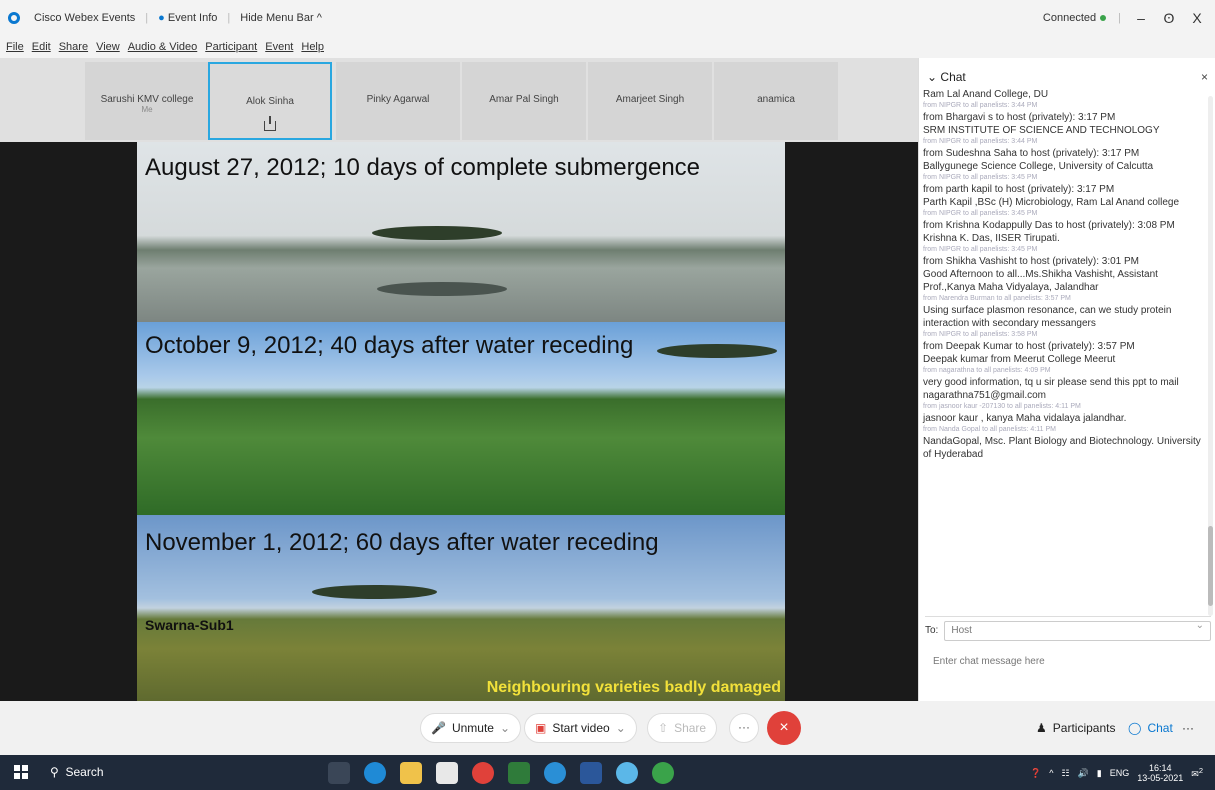 The width and height of the screenshot is (1215, 790). I want to click on notifications-icon: ✉2, so click(1197, 773).